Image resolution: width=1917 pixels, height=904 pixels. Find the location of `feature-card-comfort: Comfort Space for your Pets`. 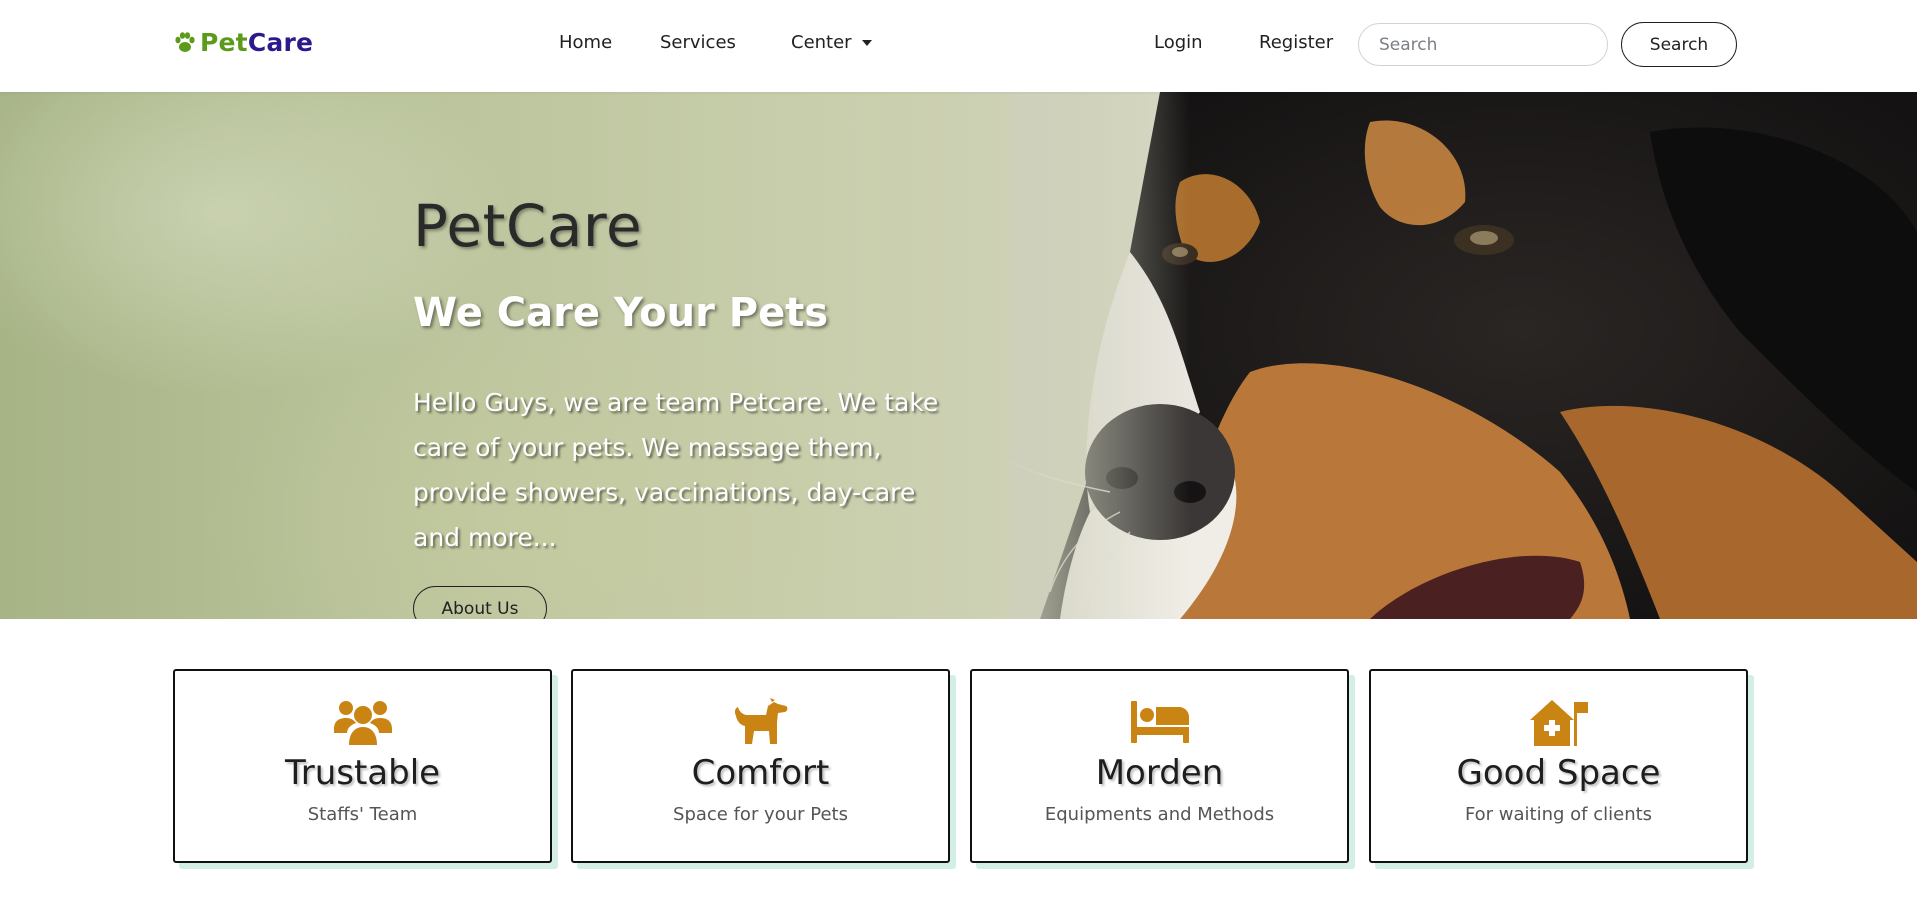

feature-card-comfort: Comfort Space for your Pets is located at coordinates (760, 766).